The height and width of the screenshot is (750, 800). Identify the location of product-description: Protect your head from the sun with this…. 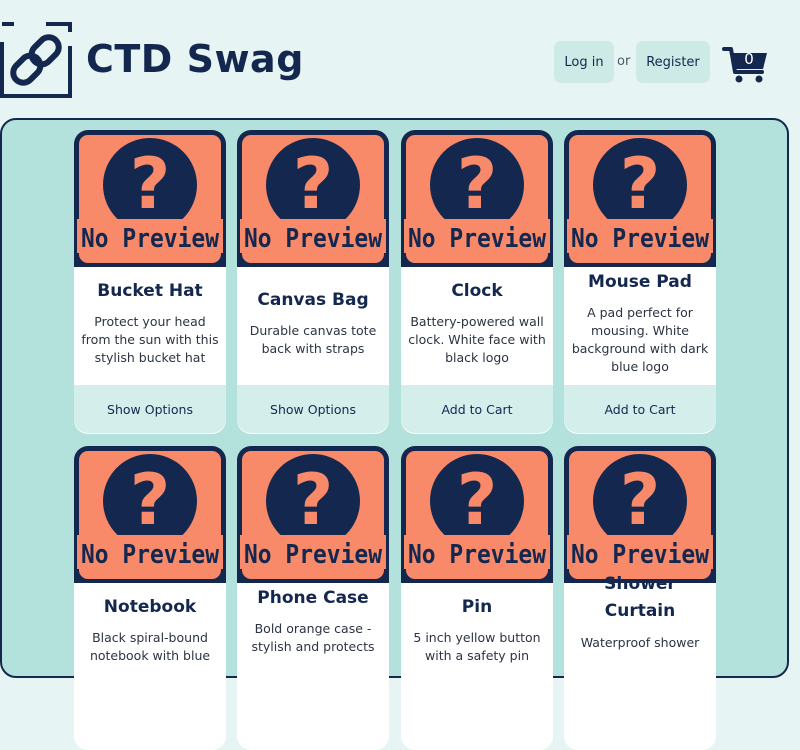
(150, 339).